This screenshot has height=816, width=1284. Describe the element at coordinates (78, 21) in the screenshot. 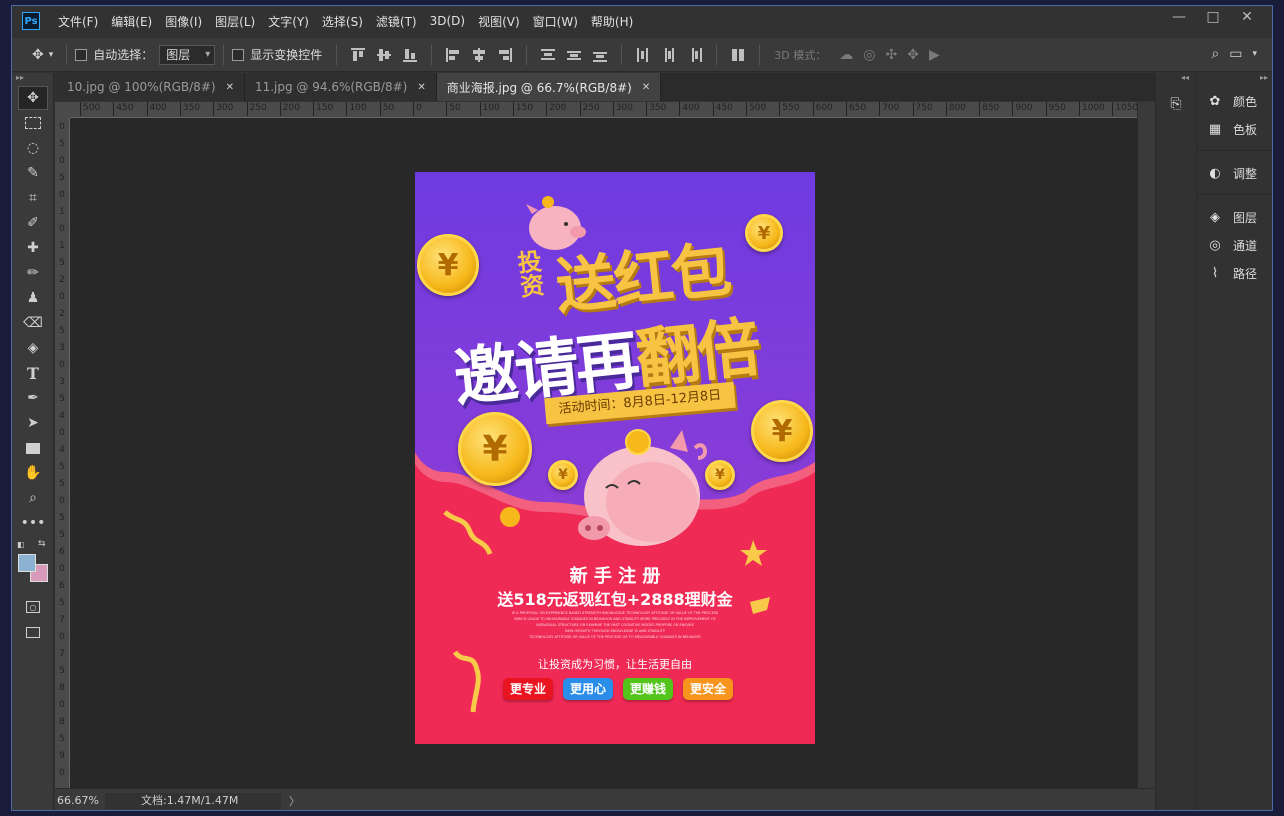

I see `menu-file: 文件(F)` at that location.